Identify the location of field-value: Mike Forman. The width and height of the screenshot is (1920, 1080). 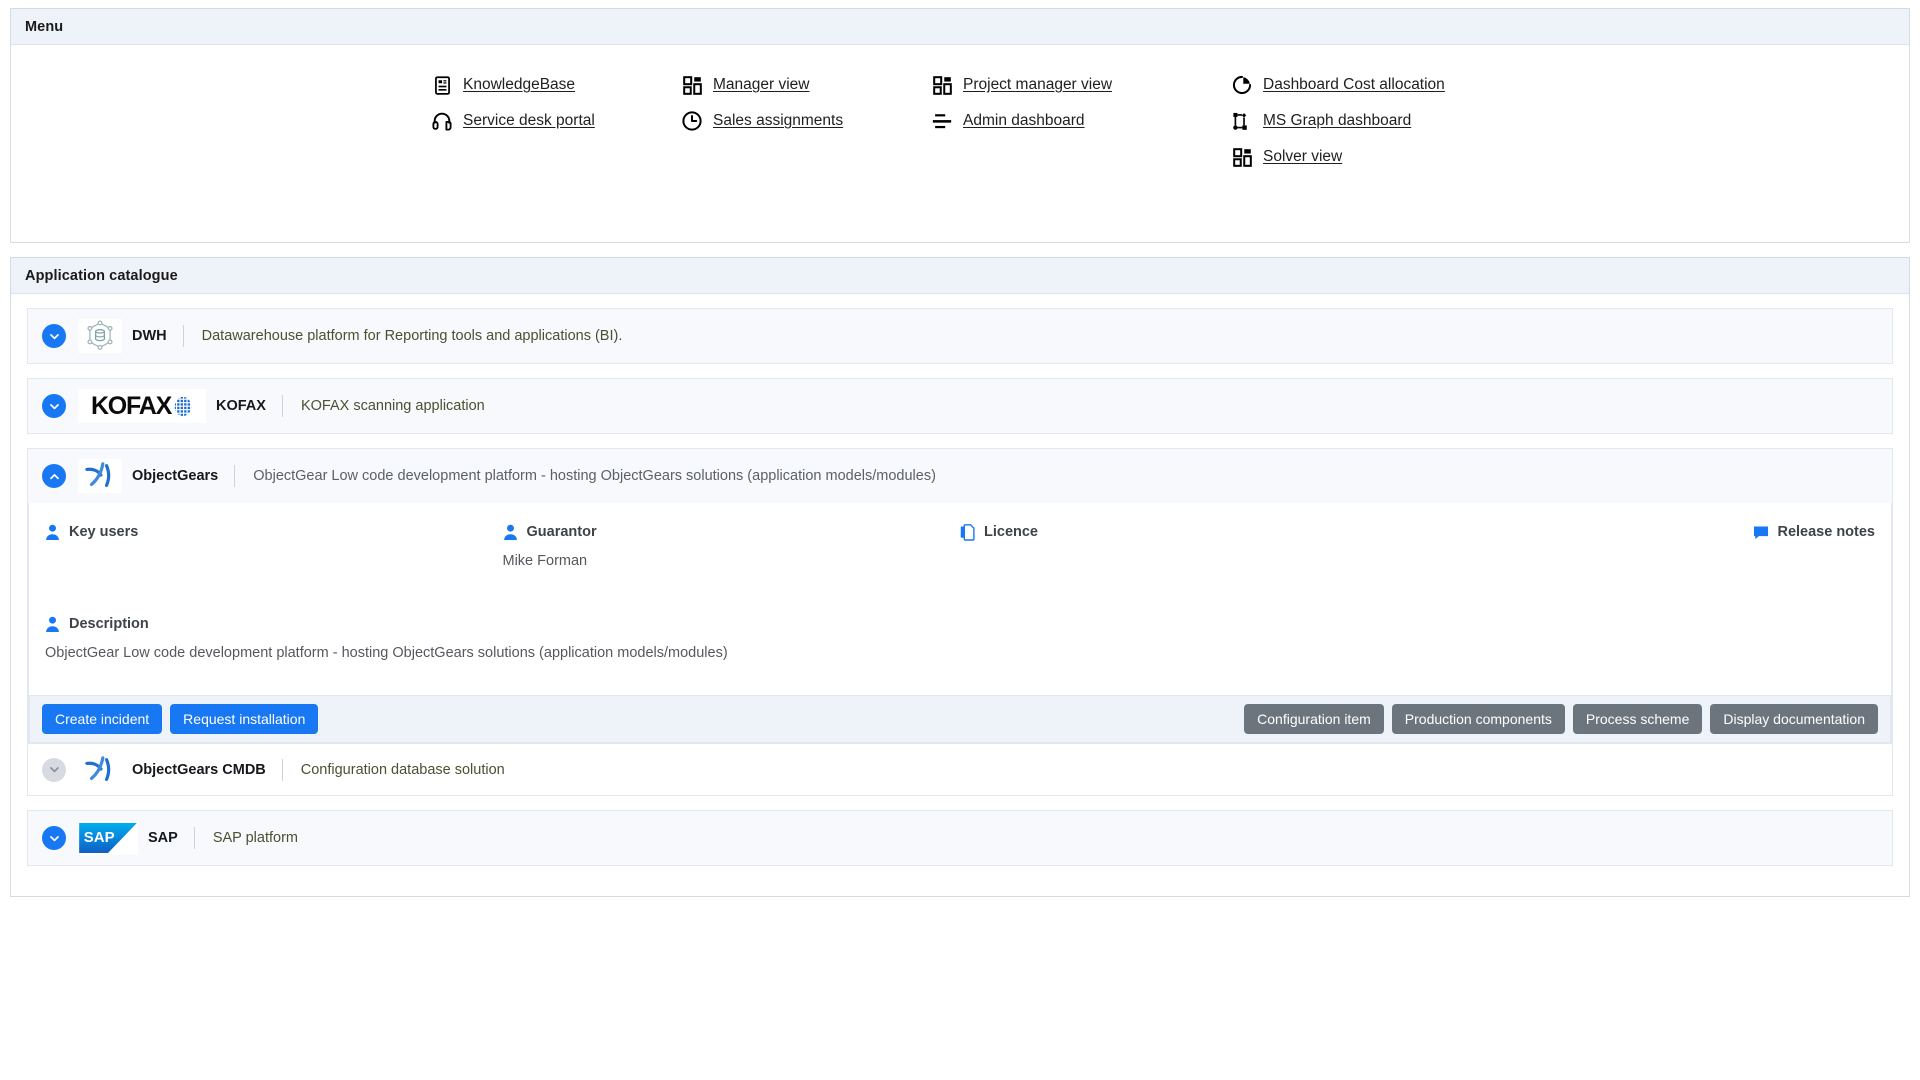
(545, 561).